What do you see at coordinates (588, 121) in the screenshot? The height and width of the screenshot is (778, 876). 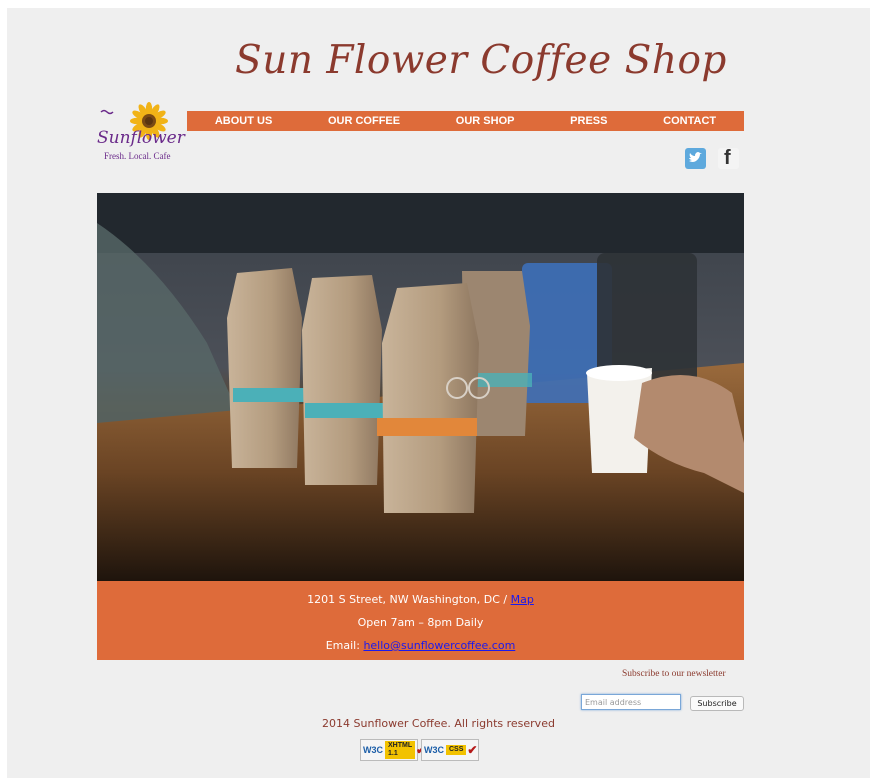 I see `nav-item-press: PRESS` at bounding box center [588, 121].